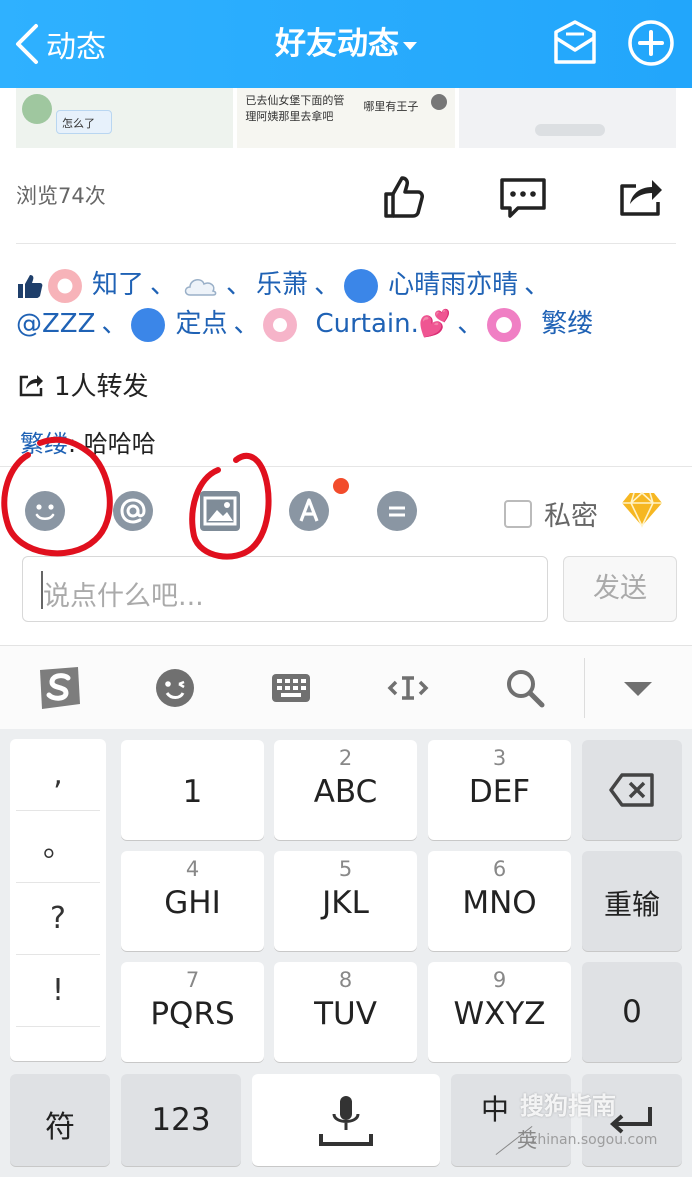  I want to click on punct-key: ,, so click(58, 775).